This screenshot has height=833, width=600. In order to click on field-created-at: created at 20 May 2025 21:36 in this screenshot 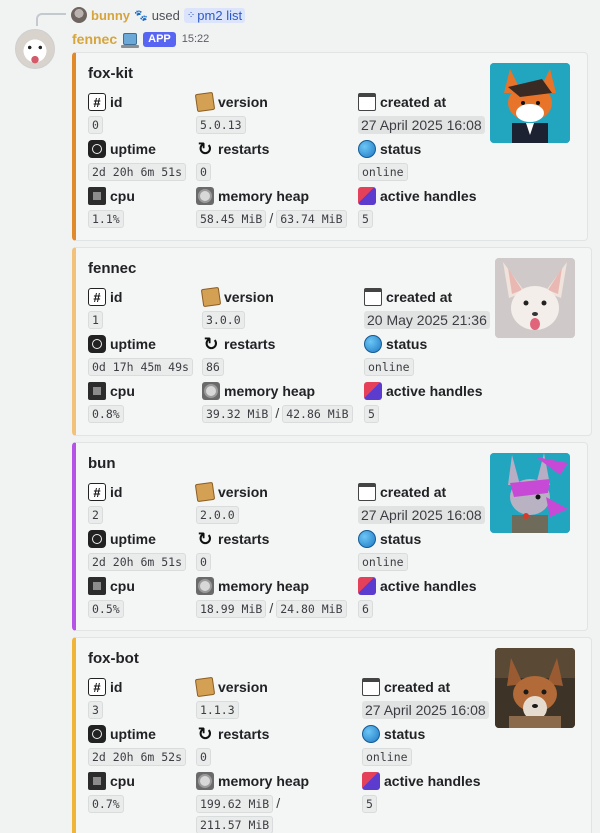, I will do `click(427, 308)`.